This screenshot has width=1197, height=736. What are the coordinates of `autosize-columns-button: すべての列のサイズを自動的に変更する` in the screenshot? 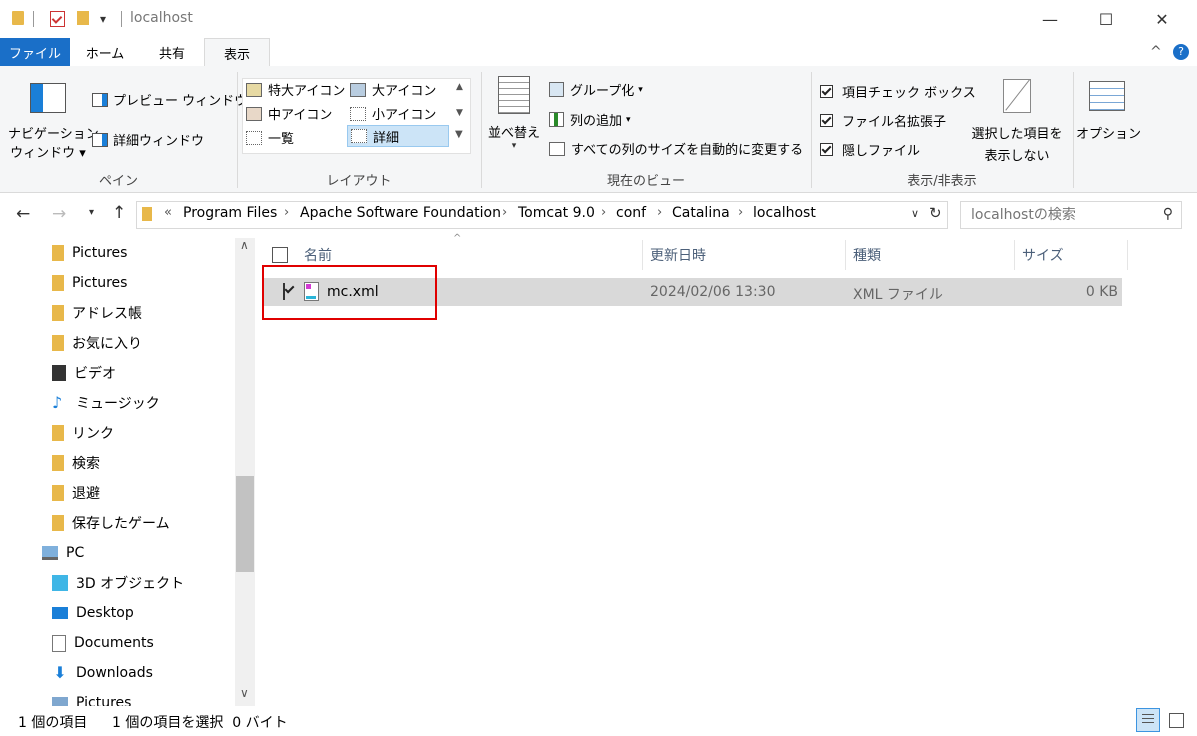 It's located at (676, 148).